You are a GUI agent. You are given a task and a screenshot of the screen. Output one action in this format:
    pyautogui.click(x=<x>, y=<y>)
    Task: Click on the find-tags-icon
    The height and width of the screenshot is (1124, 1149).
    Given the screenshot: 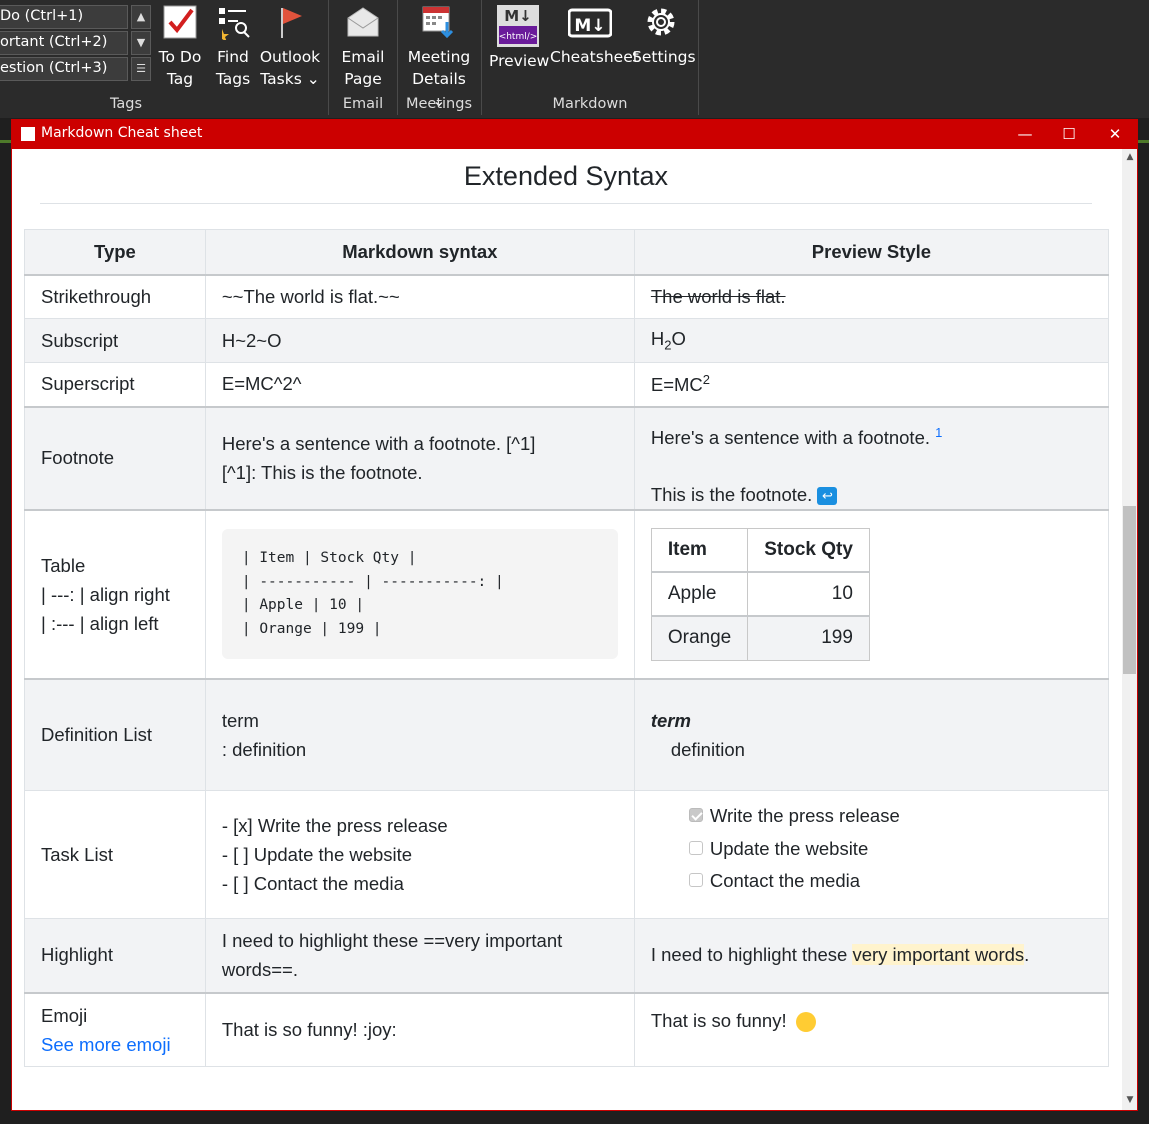 What is the action you would take?
    pyautogui.click(x=234, y=24)
    